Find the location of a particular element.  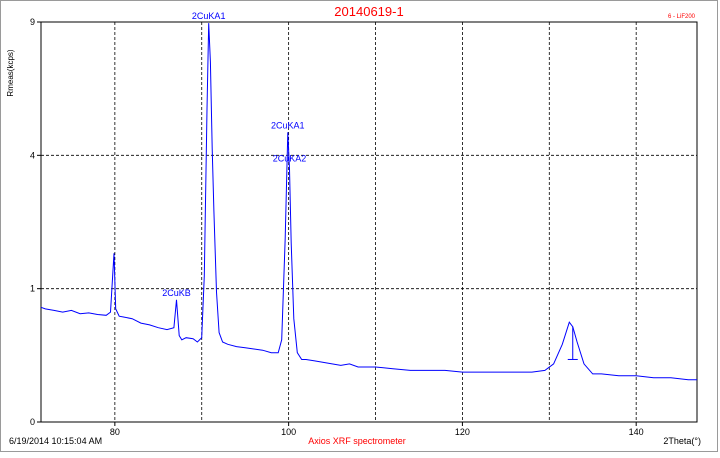

peak-label: 2CuKA2 is located at coordinates (290, 159).